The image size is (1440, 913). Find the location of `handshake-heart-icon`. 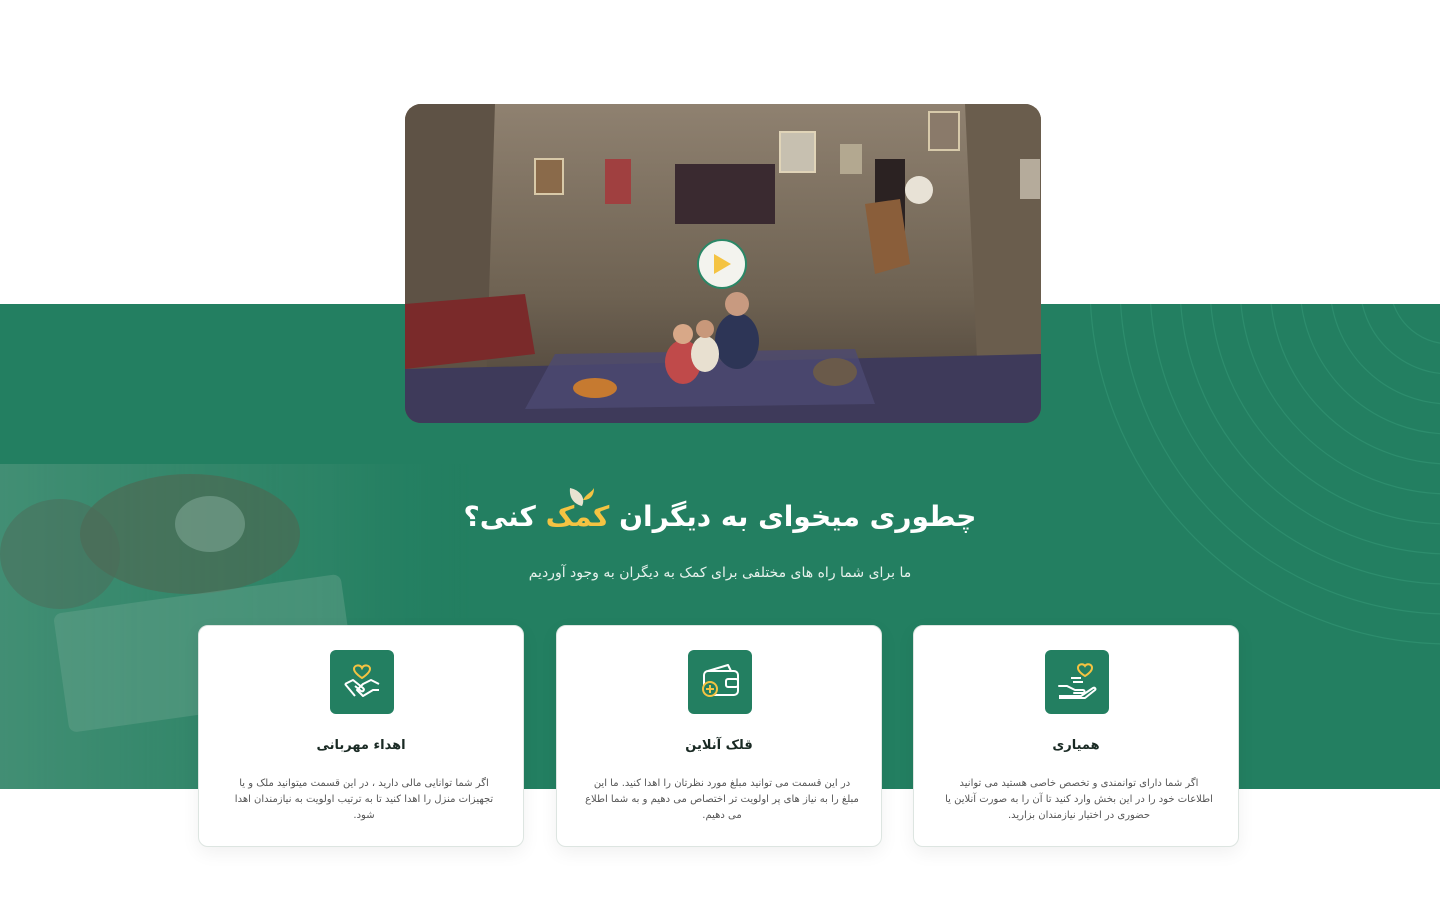

handshake-heart-icon is located at coordinates (362, 680).